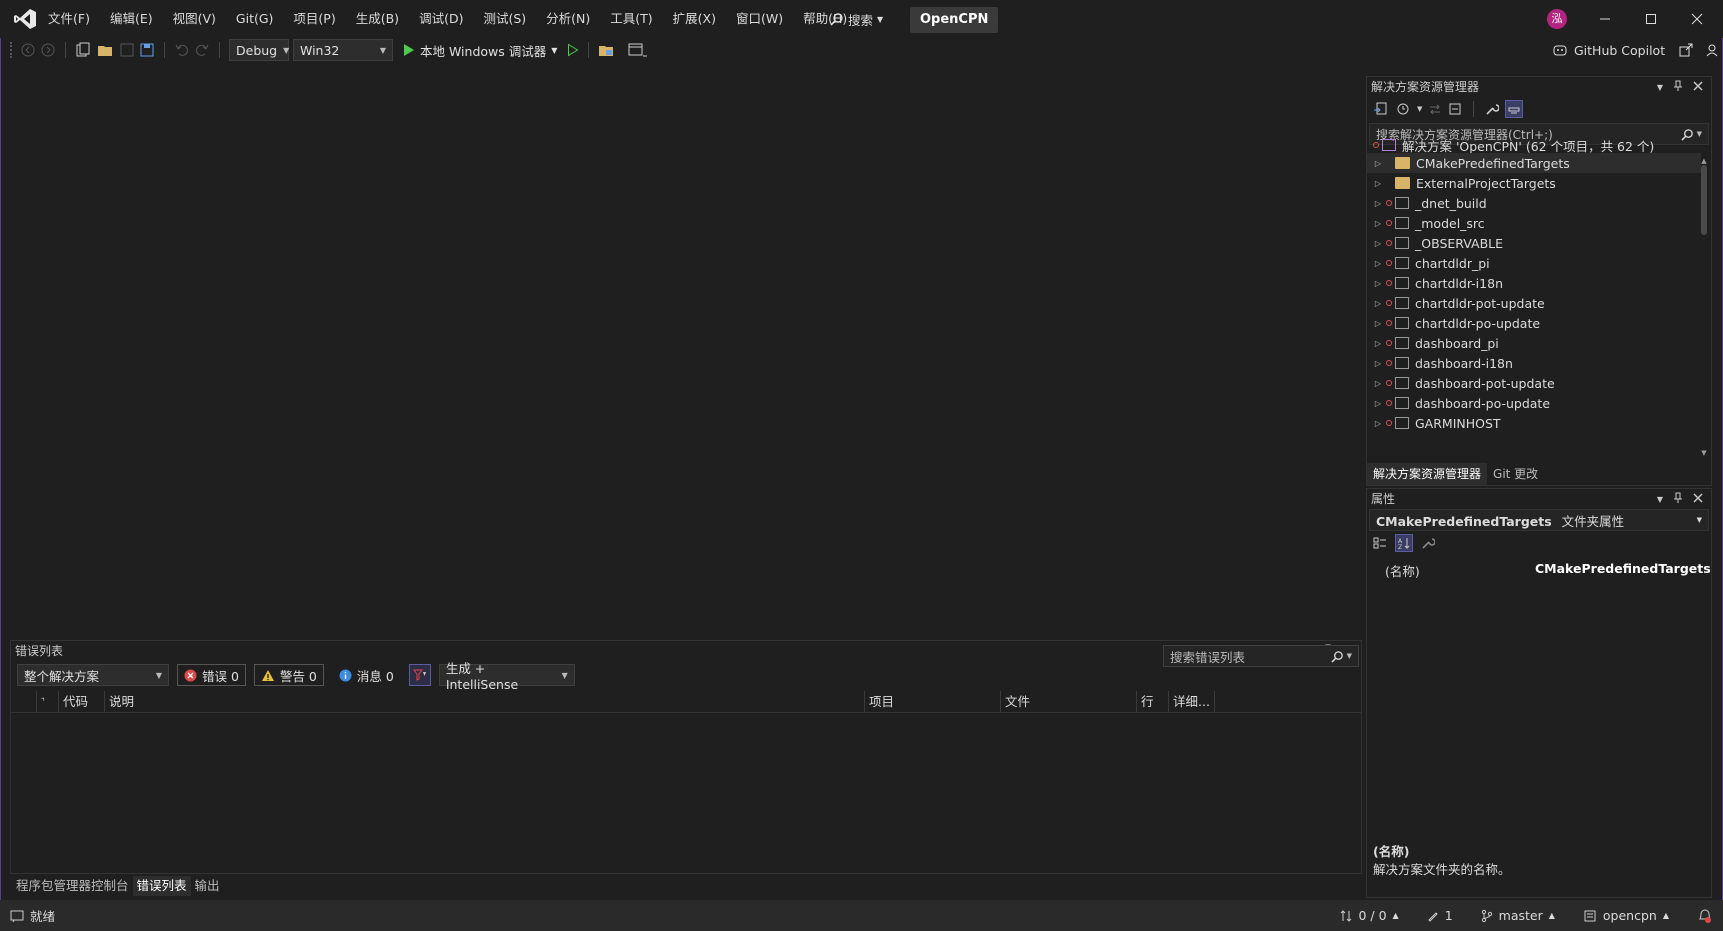 This screenshot has height=931, width=1723. Describe the element at coordinates (82, 702) in the screenshot. I see `column-code: 代码` at that location.